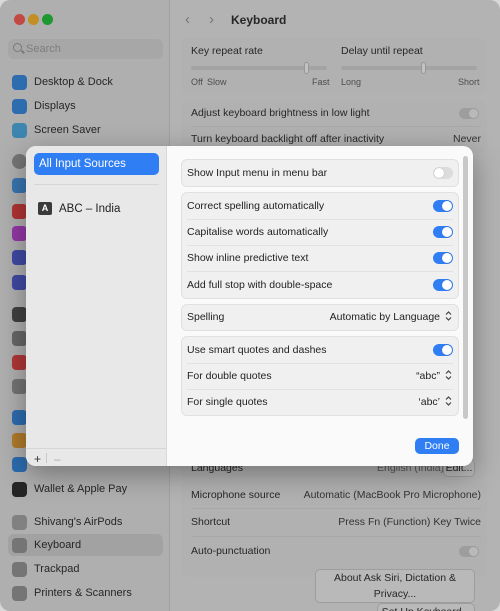  What do you see at coordinates (248, 258) in the screenshot?
I see `predictive-text-label: Show inline predictive text` at bounding box center [248, 258].